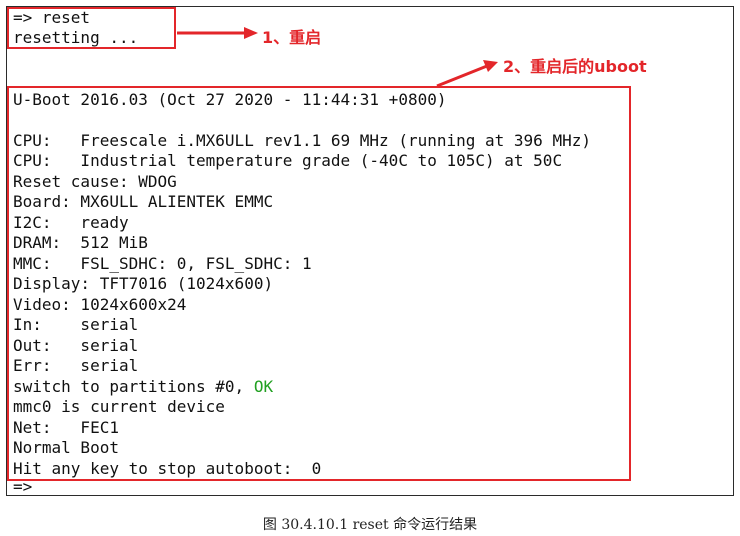  Describe the element at coordinates (91, 28) in the screenshot. I see `reset-highlight-box` at that location.